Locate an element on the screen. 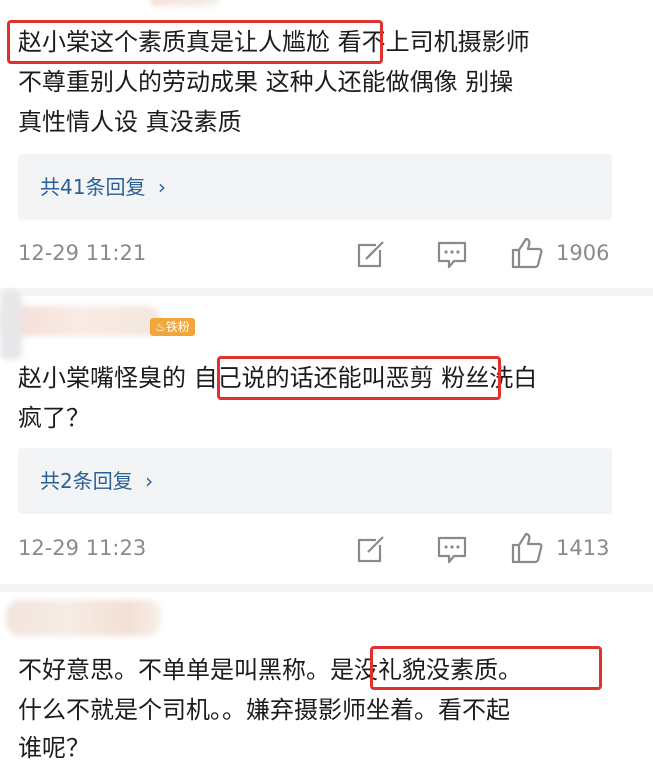 Image resolution: width=653 pixels, height=768 pixels. comment-2-reply-link: 共2条回复 › is located at coordinates (96, 481).